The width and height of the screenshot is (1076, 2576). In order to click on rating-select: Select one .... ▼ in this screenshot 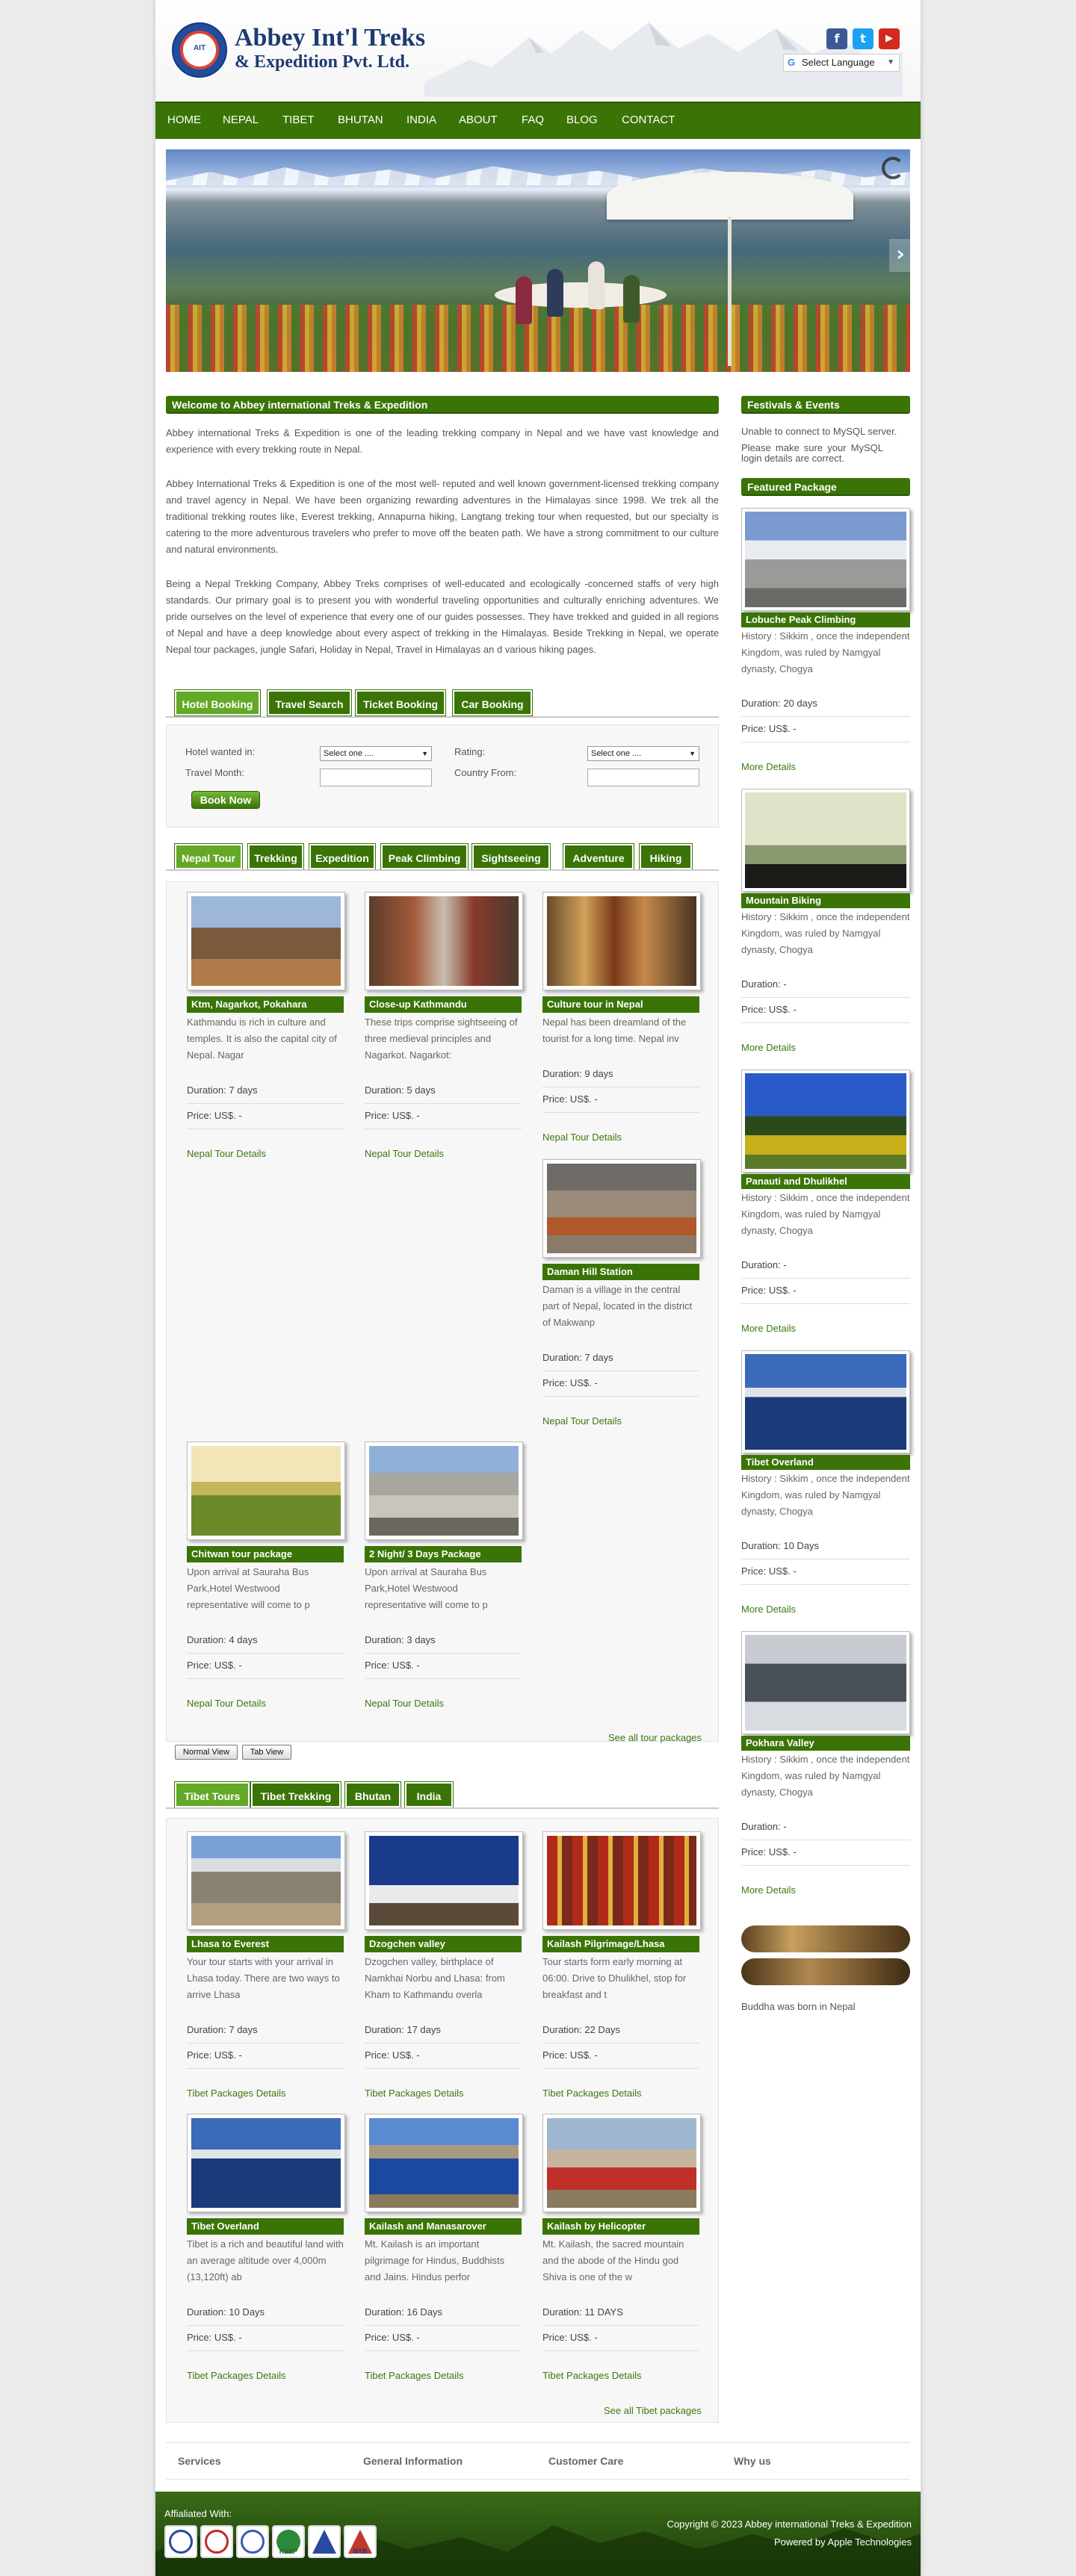, I will do `click(643, 754)`.